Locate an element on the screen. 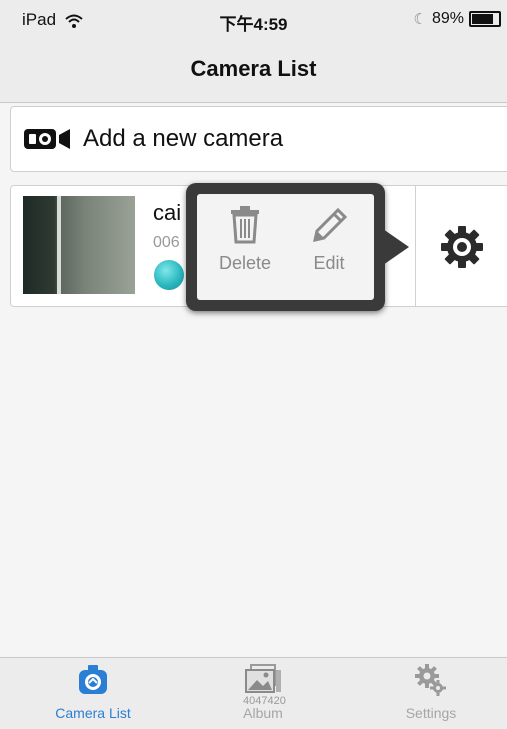  tab-label: Camera List is located at coordinates (93, 713).